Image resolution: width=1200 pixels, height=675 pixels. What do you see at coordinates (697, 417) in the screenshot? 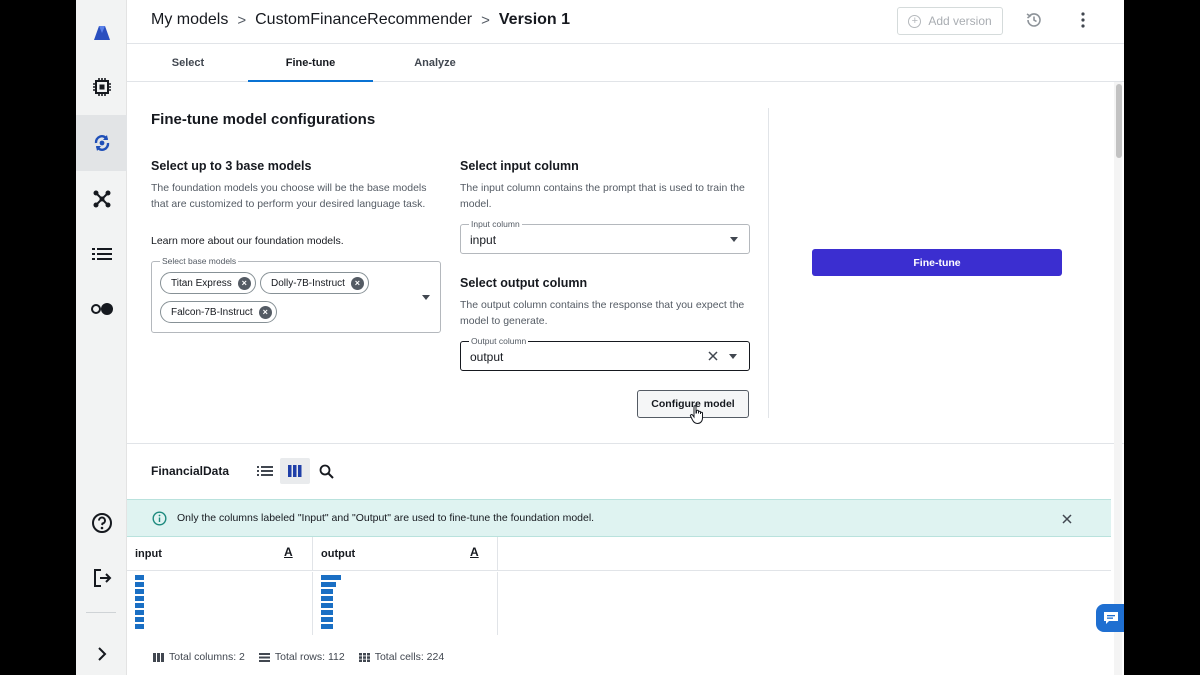
I see `hand-cursor-icon` at bounding box center [697, 417].